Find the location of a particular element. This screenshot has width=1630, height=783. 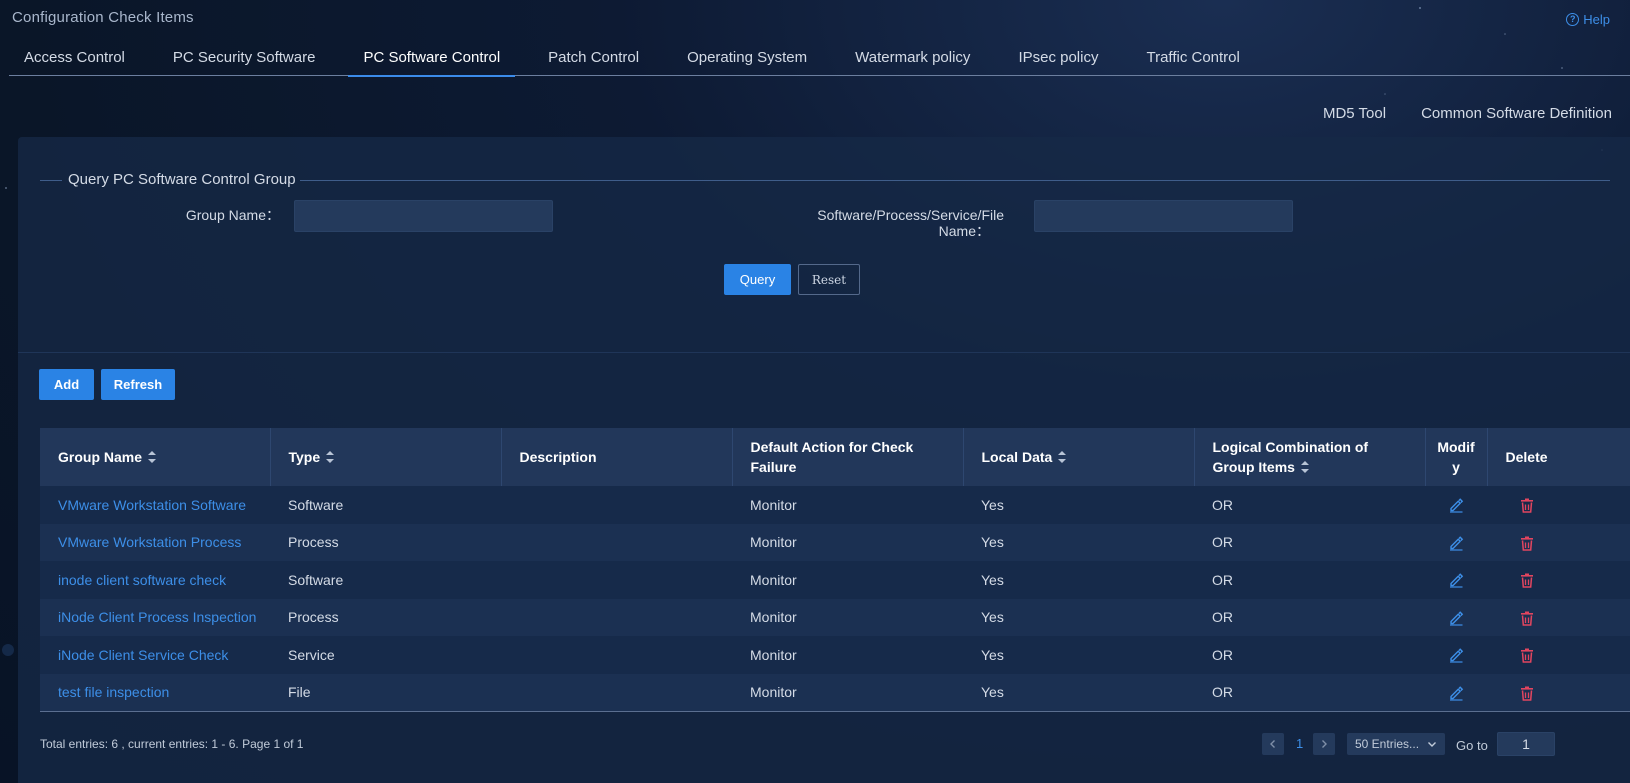

tab-patch-control: Patch Control is located at coordinates (593, 59).